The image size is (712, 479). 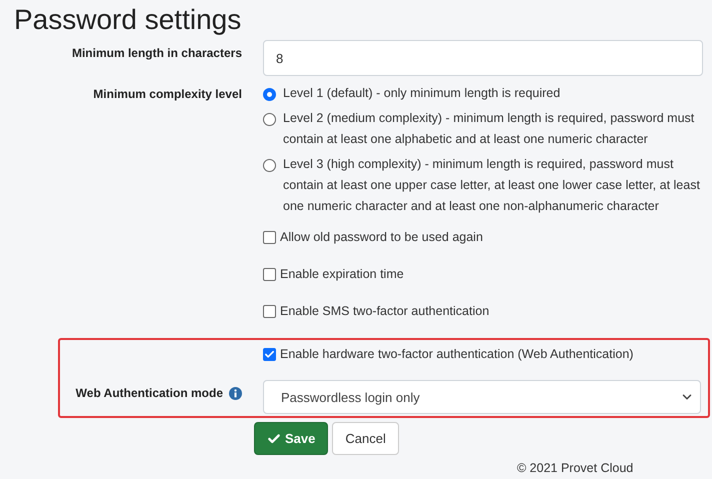 What do you see at coordinates (457, 354) in the screenshot?
I see `checkbox-label: Enable hardware two-factor authentication (Web Authentication)` at bounding box center [457, 354].